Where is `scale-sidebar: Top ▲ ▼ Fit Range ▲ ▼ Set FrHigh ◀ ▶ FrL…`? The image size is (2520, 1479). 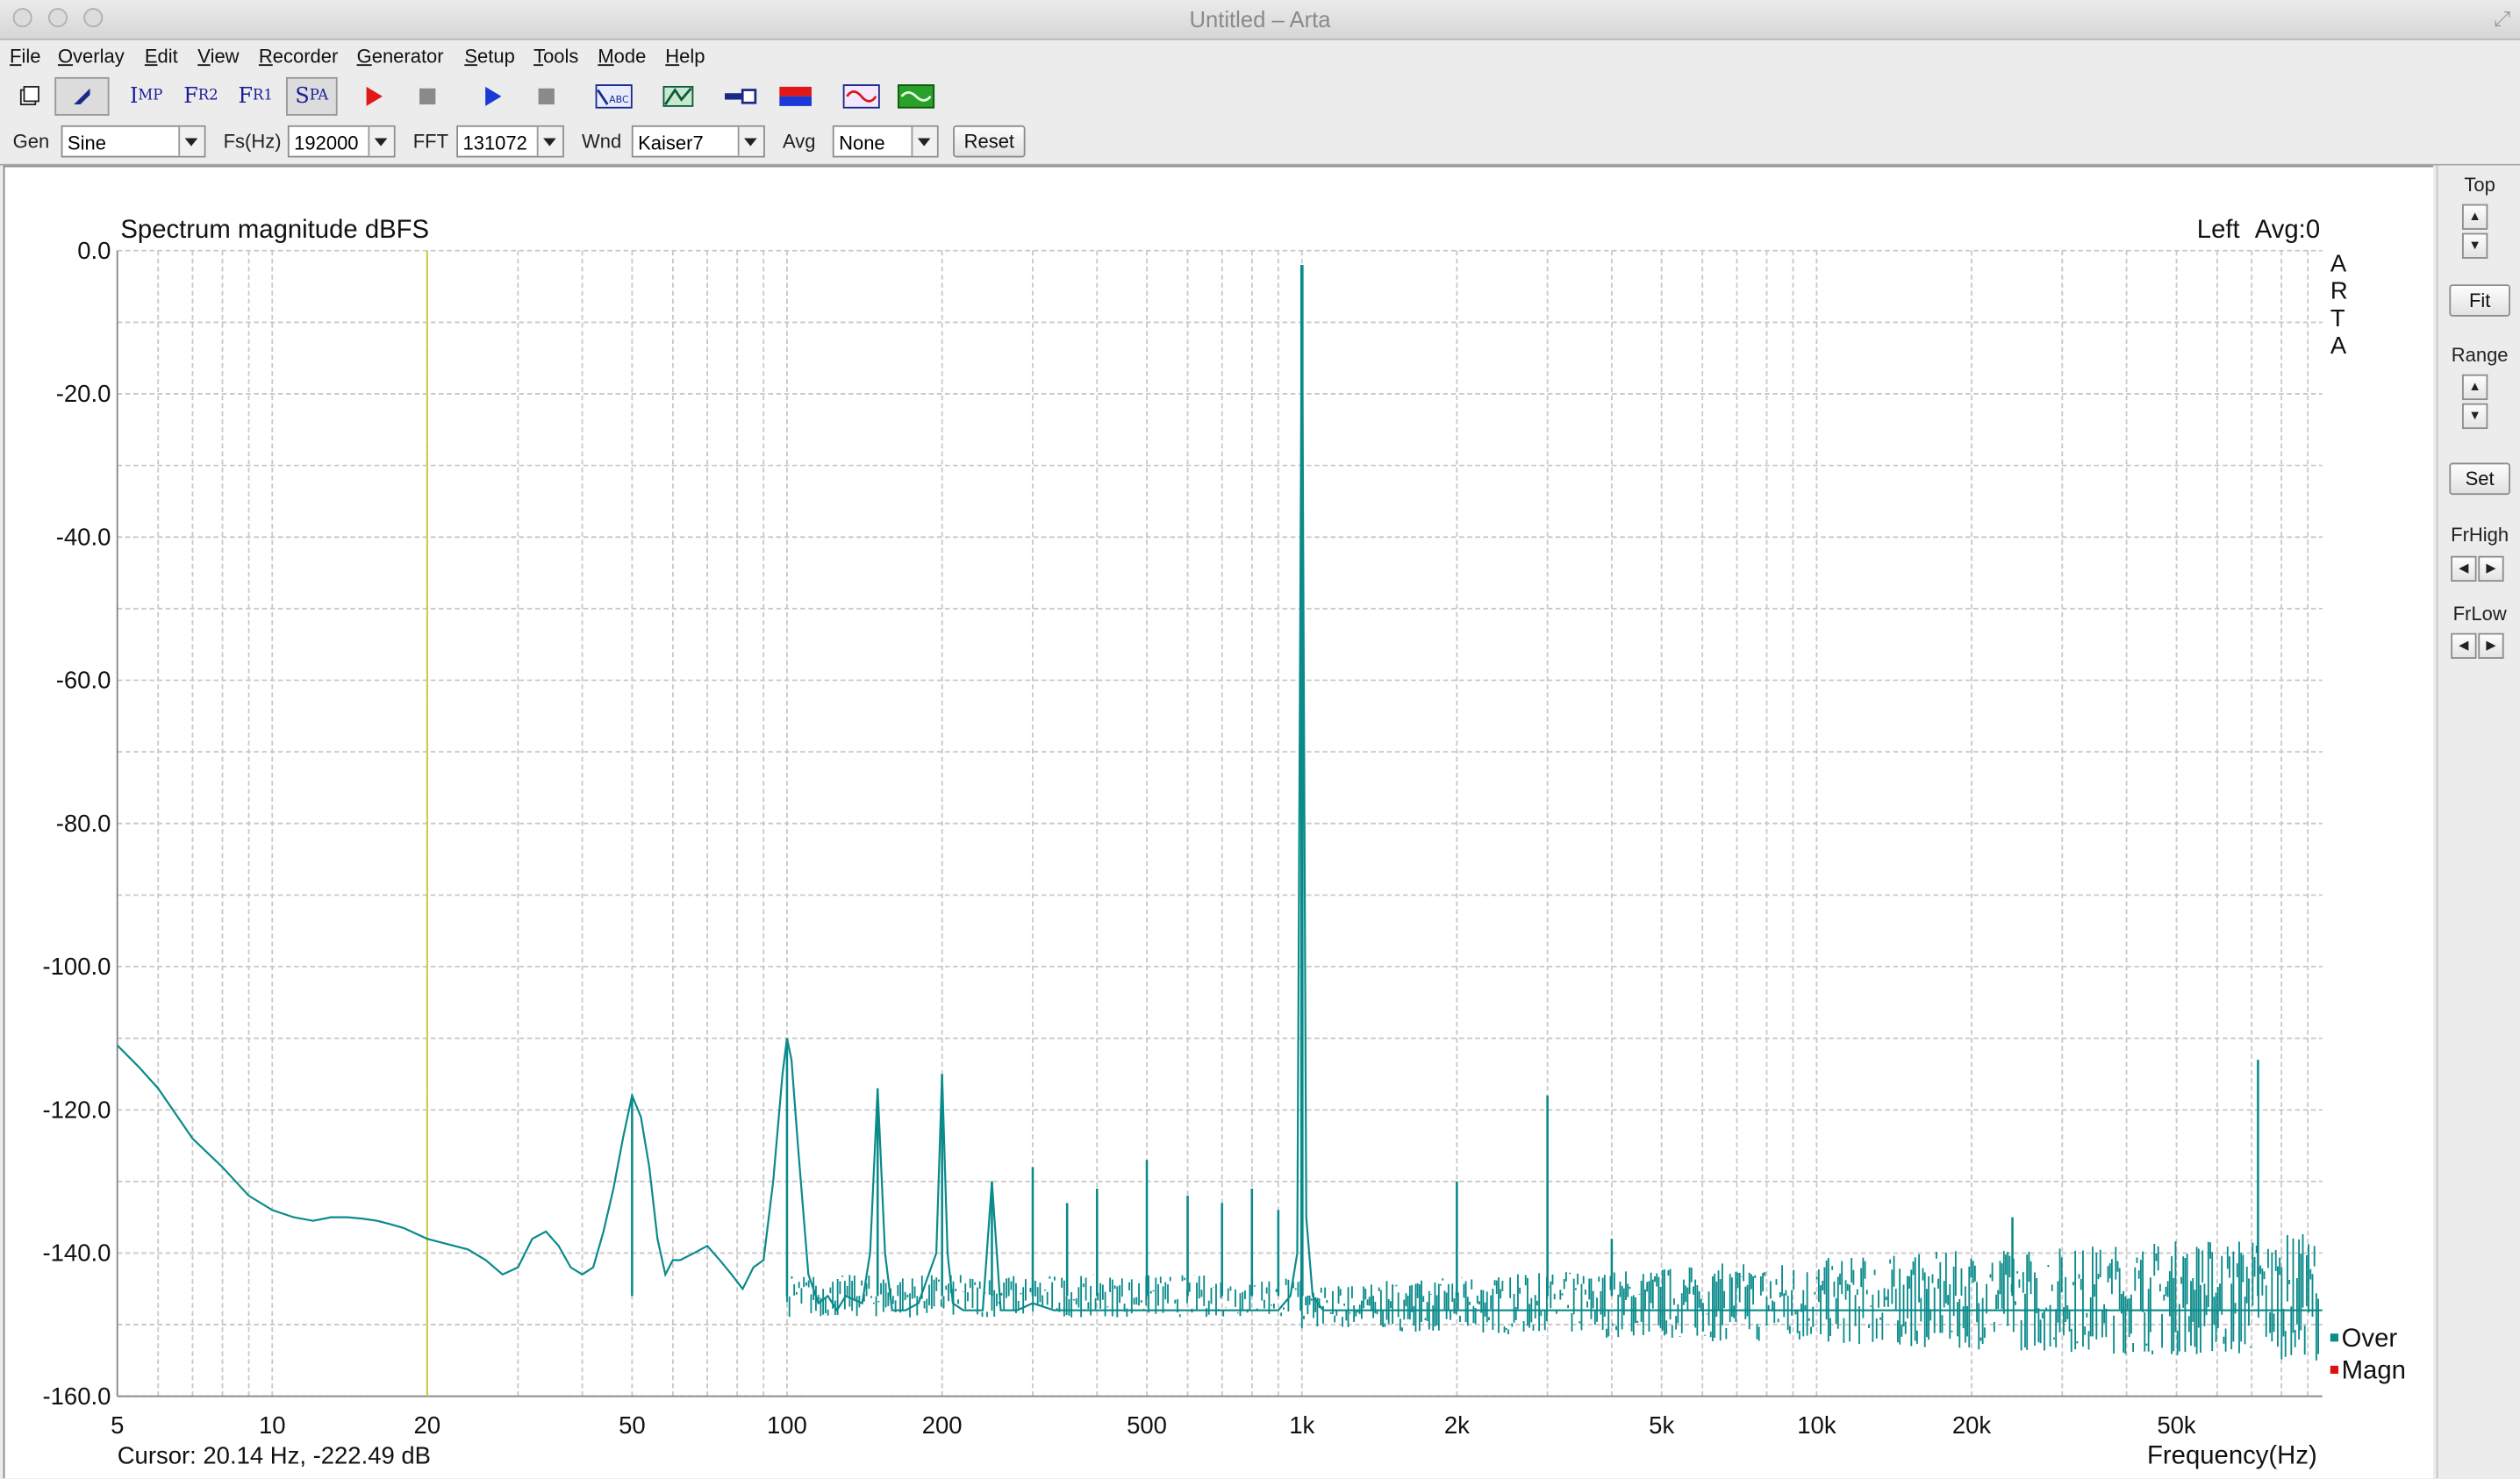 scale-sidebar: Top ▲ ▼ Fit Range ▲ ▼ Set FrHigh ◀ ▶ FrL… is located at coordinates (2478, 822).